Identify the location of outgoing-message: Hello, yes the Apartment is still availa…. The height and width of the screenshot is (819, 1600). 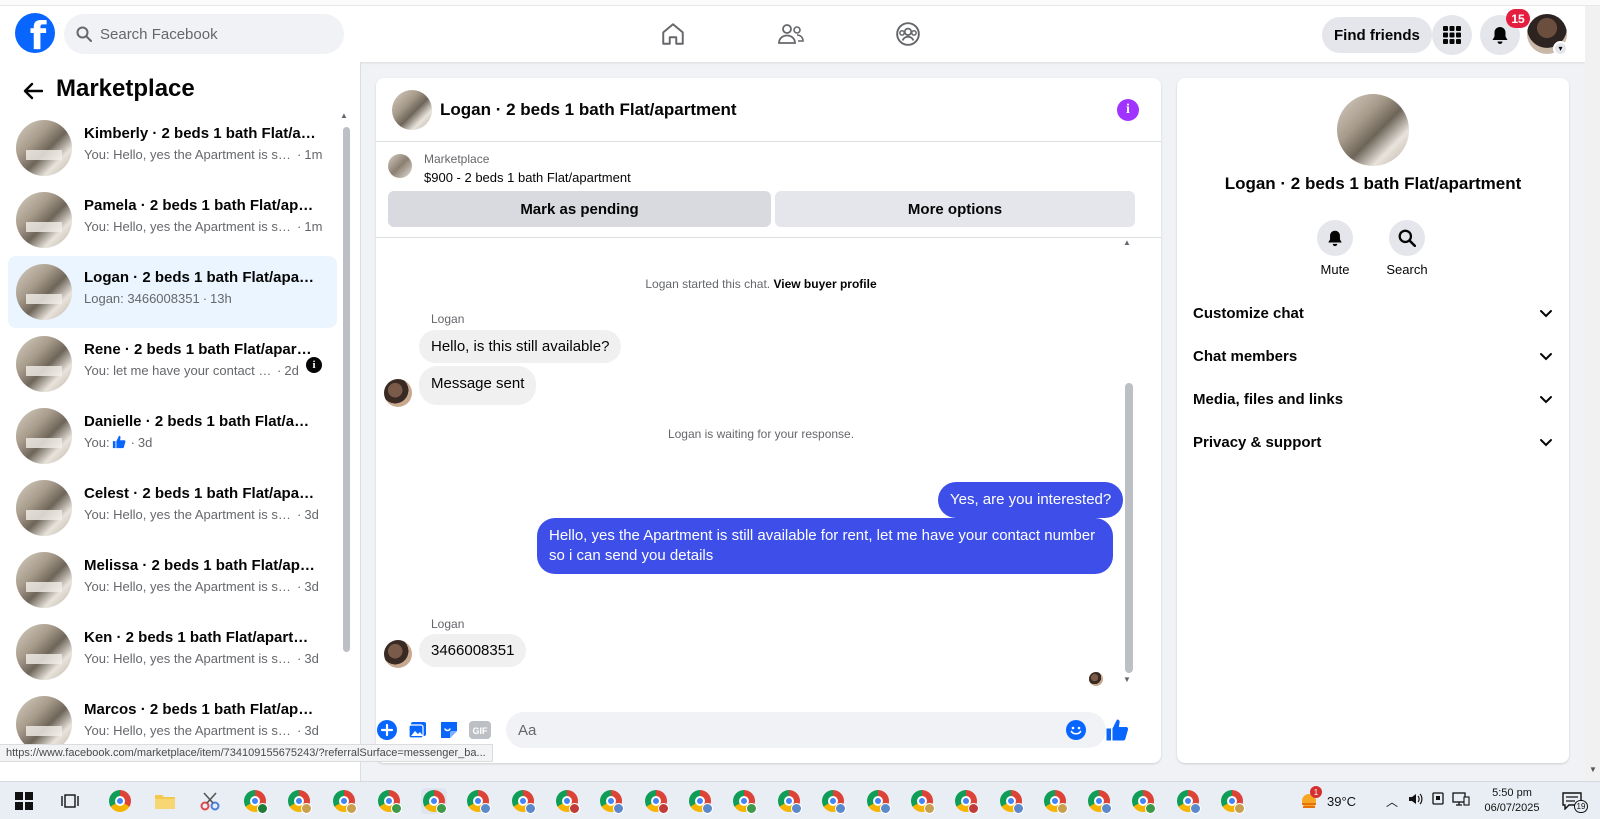
(825, 546).